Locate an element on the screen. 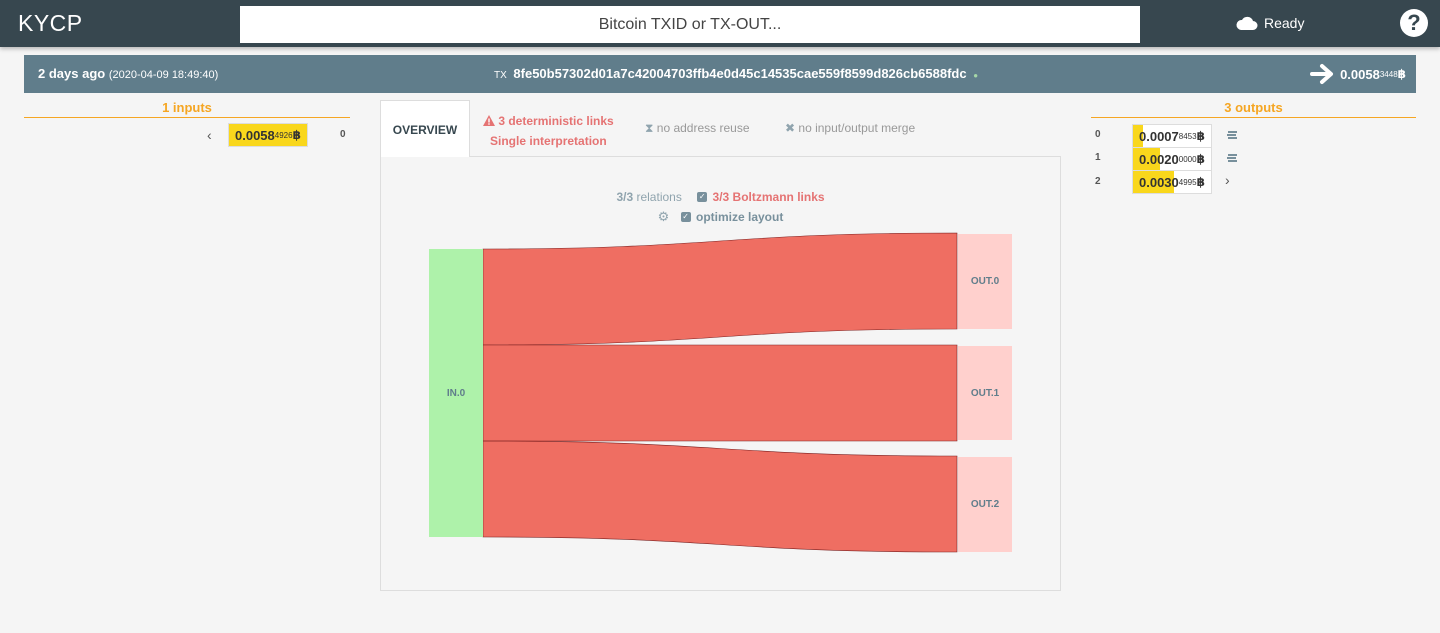 Image resolution: width=1440 pixels, height=633 pixels. output-node-label: OUT.0 is located at coordinates (985, 281).